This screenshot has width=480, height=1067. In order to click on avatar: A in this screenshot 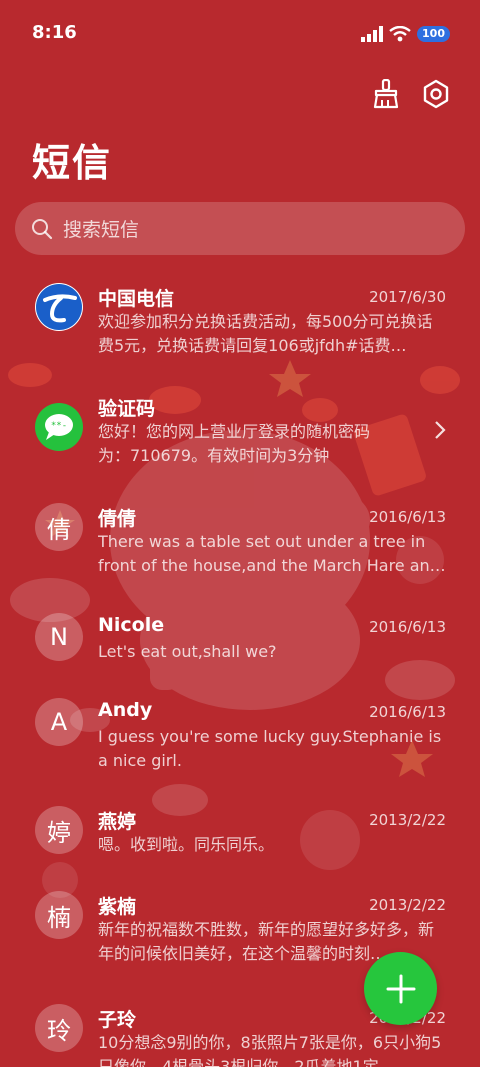, I will do `click(59, 722)`.